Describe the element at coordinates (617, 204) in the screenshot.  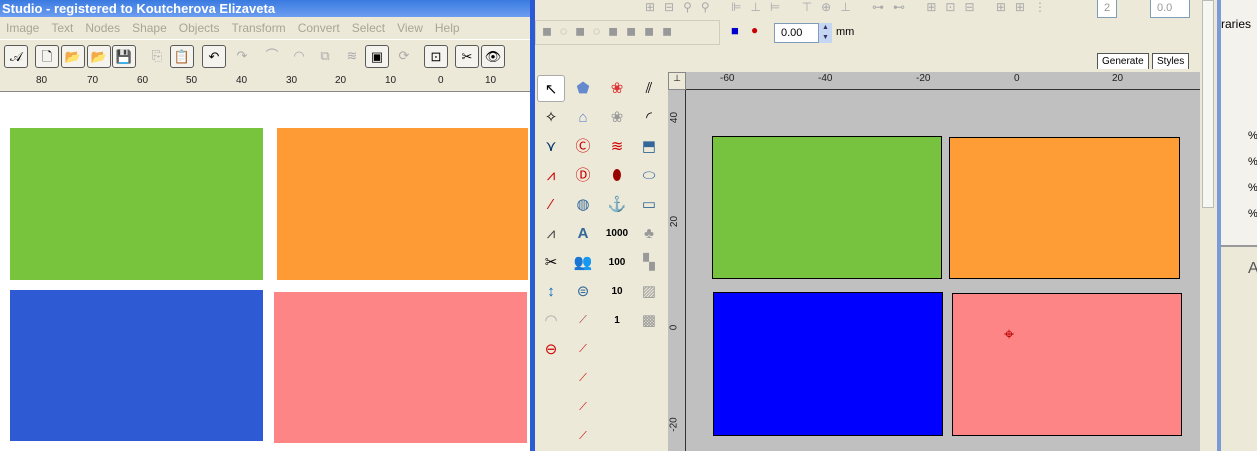
I see `anchor-icon: ⚓` at that location.